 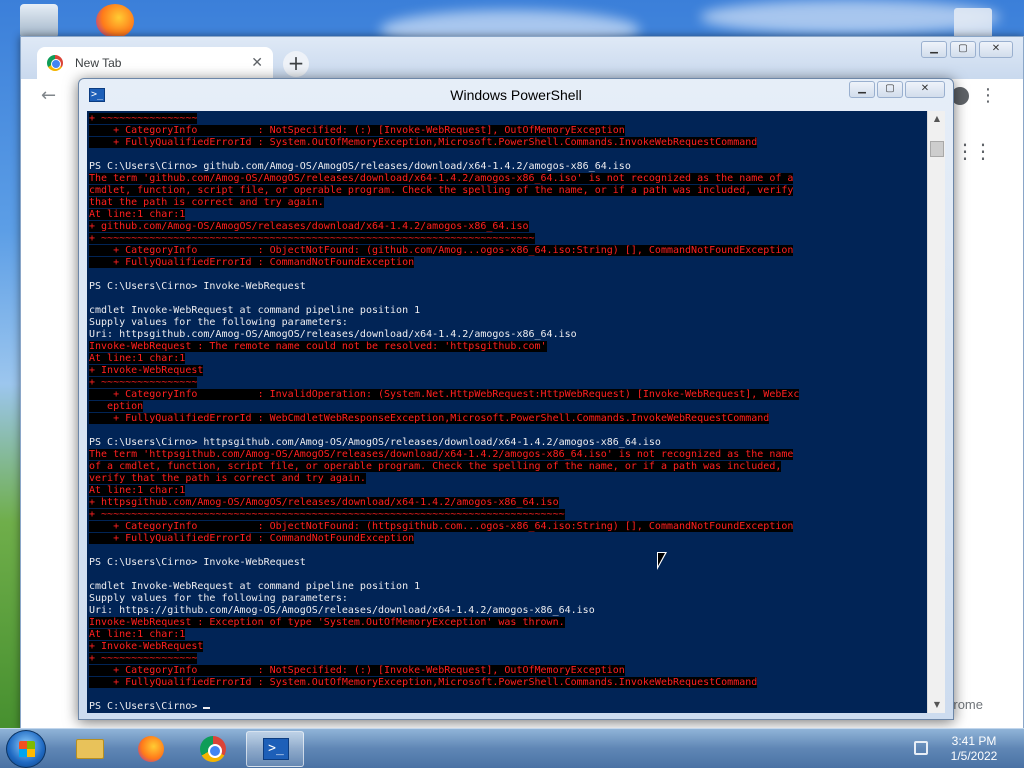 I want to click on powershell-title-bar: >_ Windows PowerShell ▁ ▢ ✕, so click(x=516, y=95).